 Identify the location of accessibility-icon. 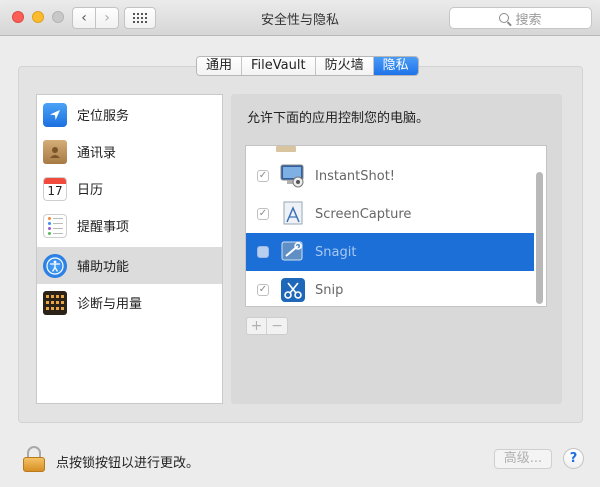
(55, 265).